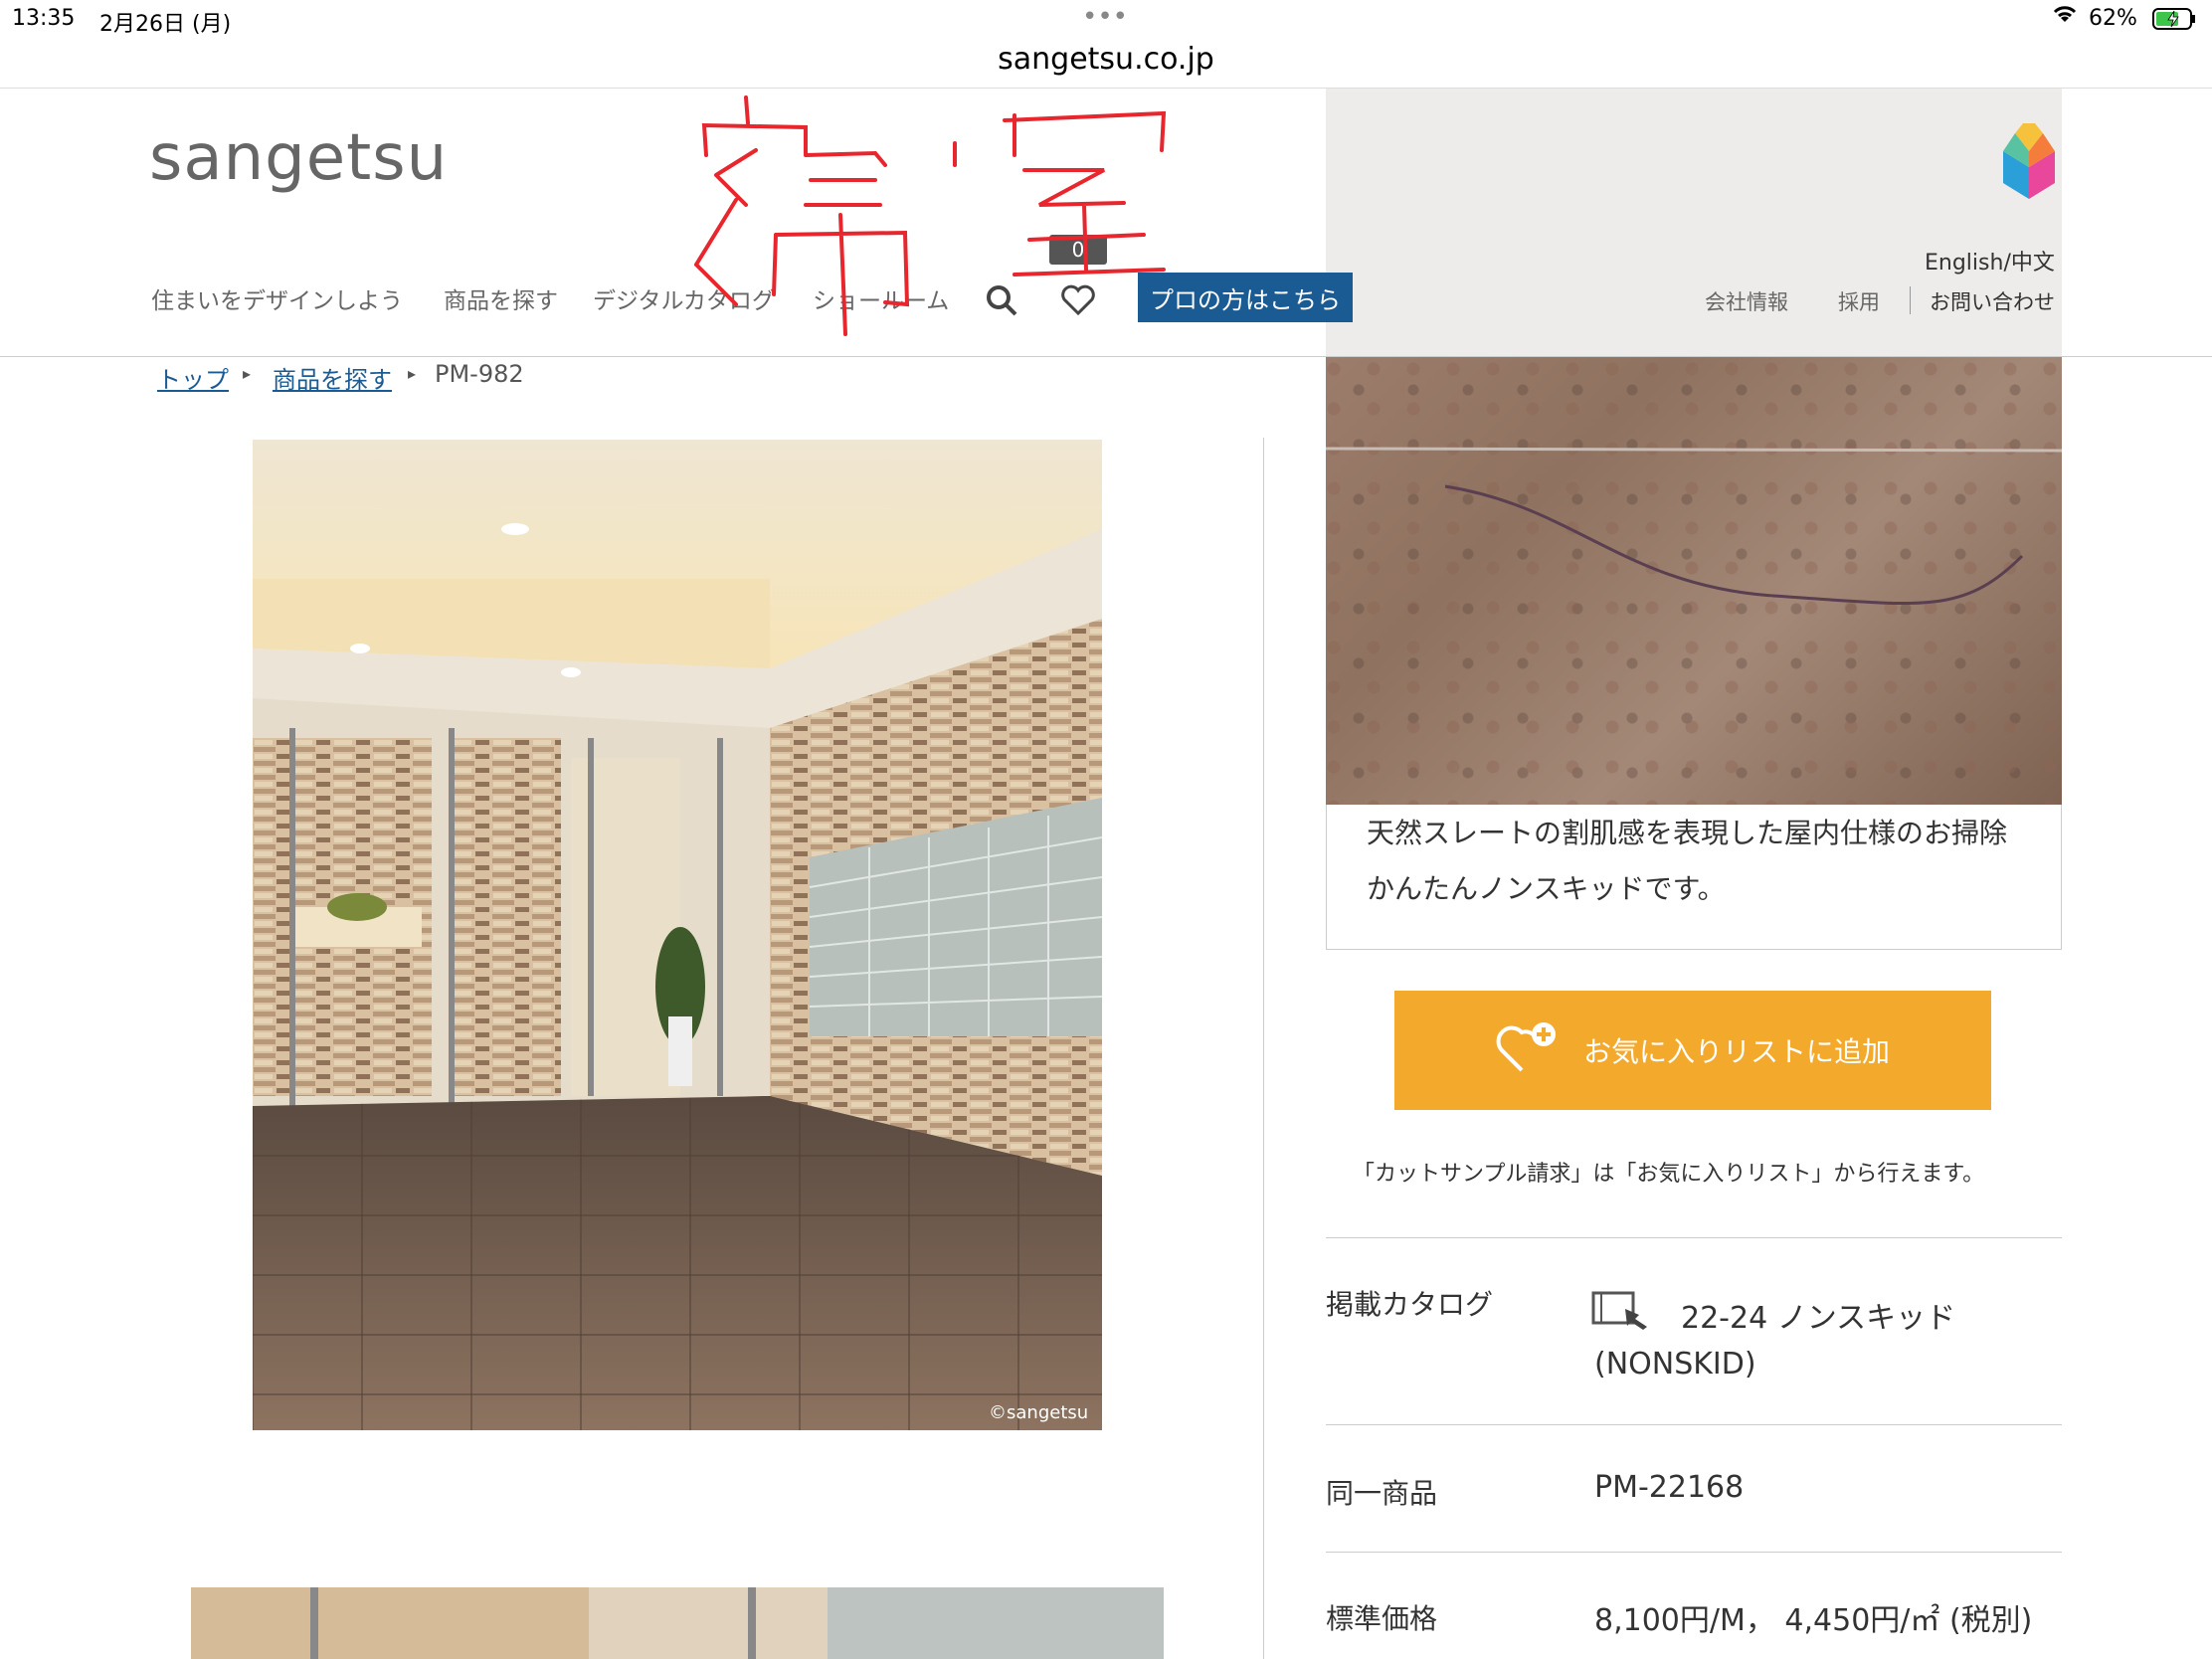 The height and width of the screenshot is (1659, 2212). Describe the element at coordinates (1813, 1620) in the screenshot. I see `price-value: 8,100円/M， 4,450円/㎡ (税別)` at that location.